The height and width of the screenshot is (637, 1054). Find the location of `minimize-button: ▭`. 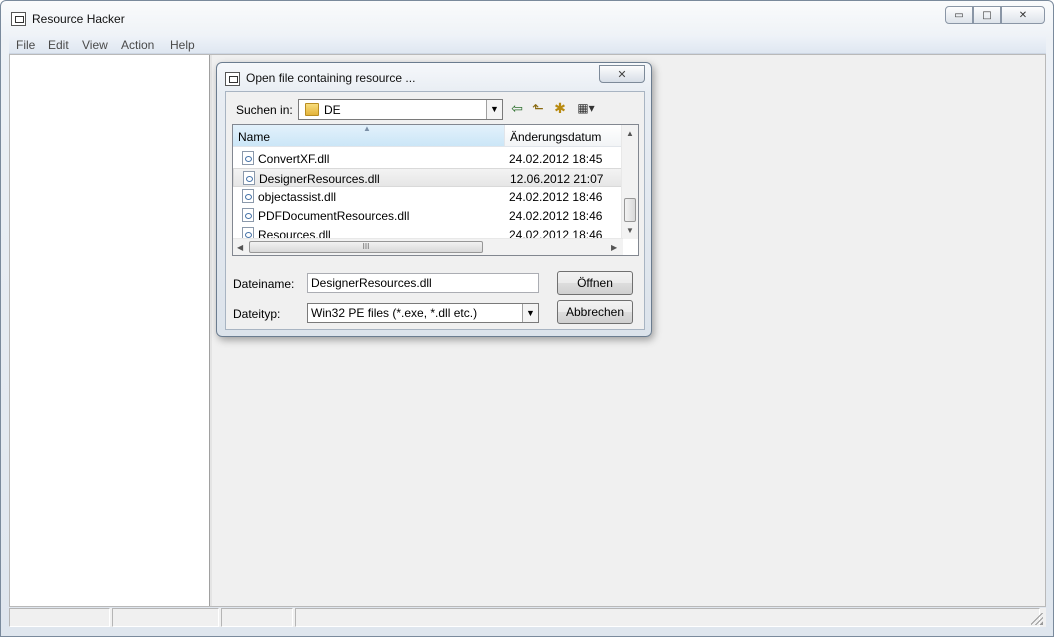

minimize-button: ▭ is located at coordinates (959, 15).